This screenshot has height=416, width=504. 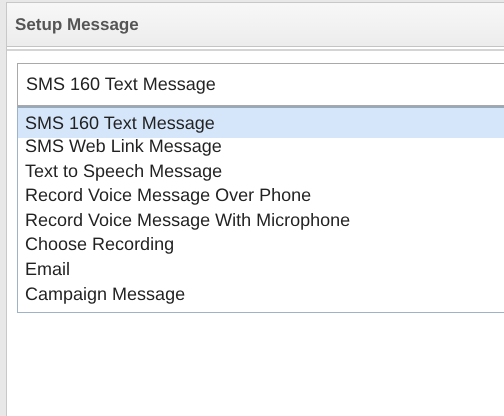 What do you see at coordinates (261, 195) in the screenshot?
I see `dropdown-option: Record Voice Message Over Phone` at bounding box center [261, 195].